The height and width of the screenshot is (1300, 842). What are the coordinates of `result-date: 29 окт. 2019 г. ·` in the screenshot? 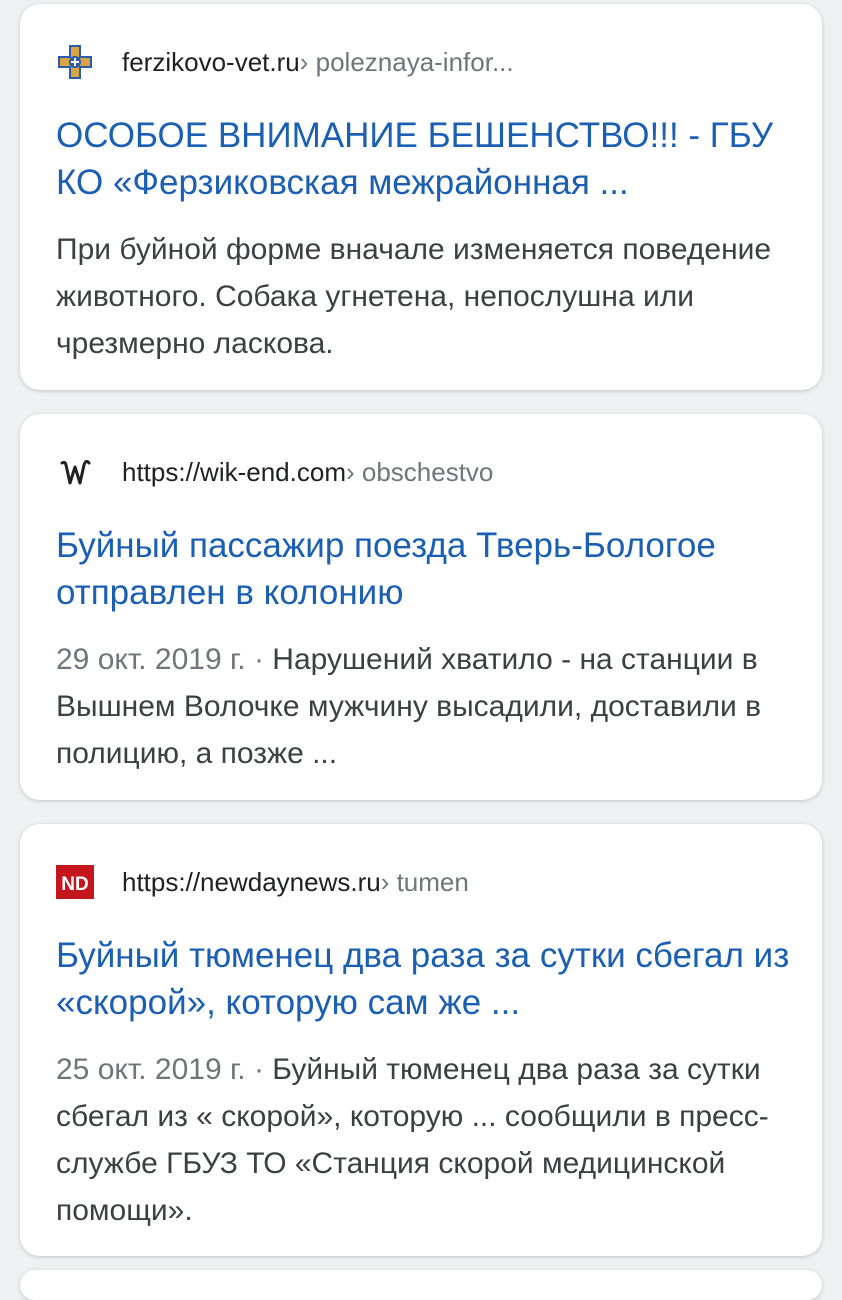 It's located at (164, 659).